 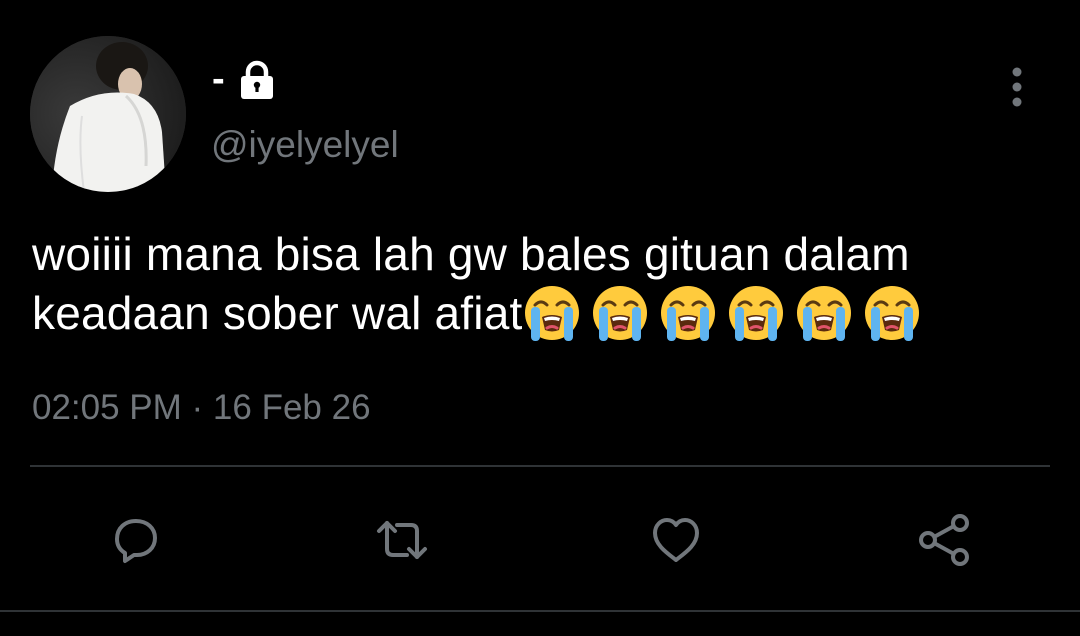 I want to click on emoji-row, so click(x=726, y=313).